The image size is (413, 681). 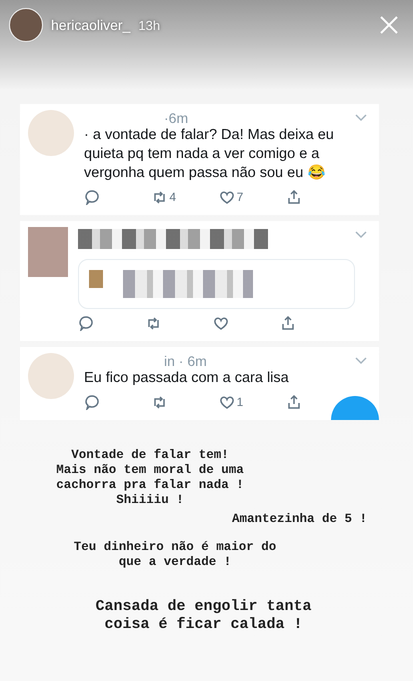 What do you see at coordinates (175, 562) in the screenshot?
I see `caption-text: que a verdade !` at bounding box center [175, 562].